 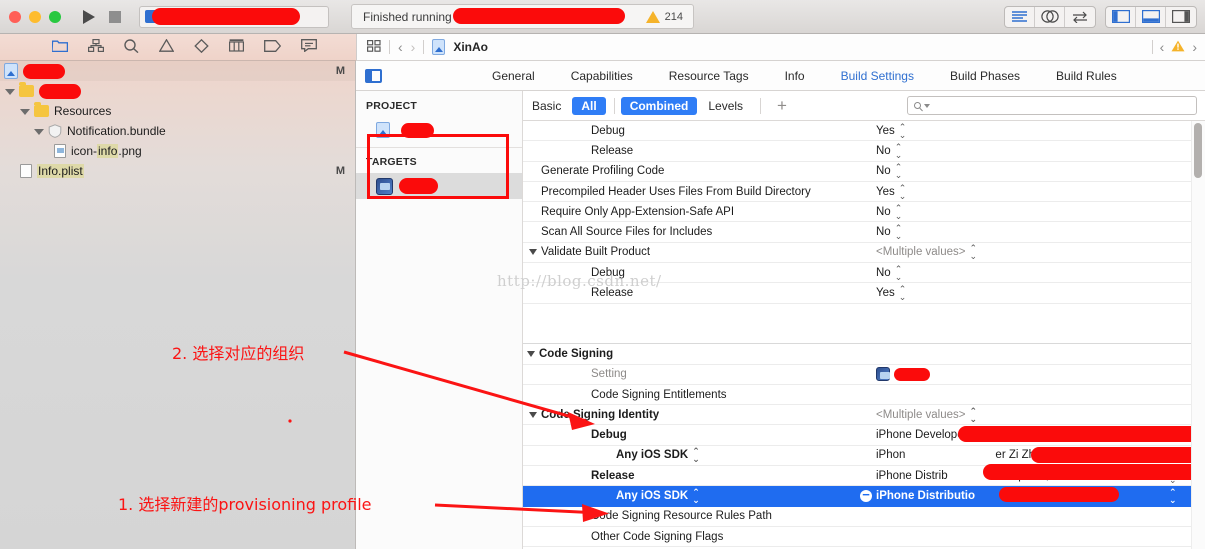 What do you see at coordinates (1178, 47) in the screenshot?
I see `warning-icon` at bounding box center [1178, 47].